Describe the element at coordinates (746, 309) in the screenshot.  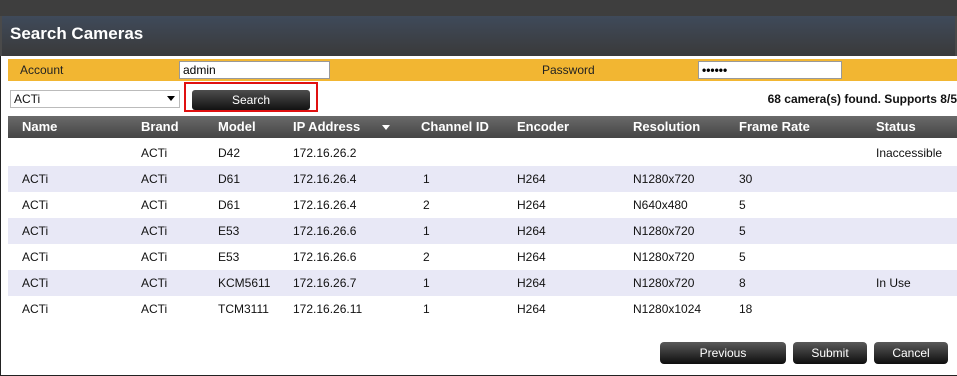
I see `cell-frame-rate: 18` at that location.